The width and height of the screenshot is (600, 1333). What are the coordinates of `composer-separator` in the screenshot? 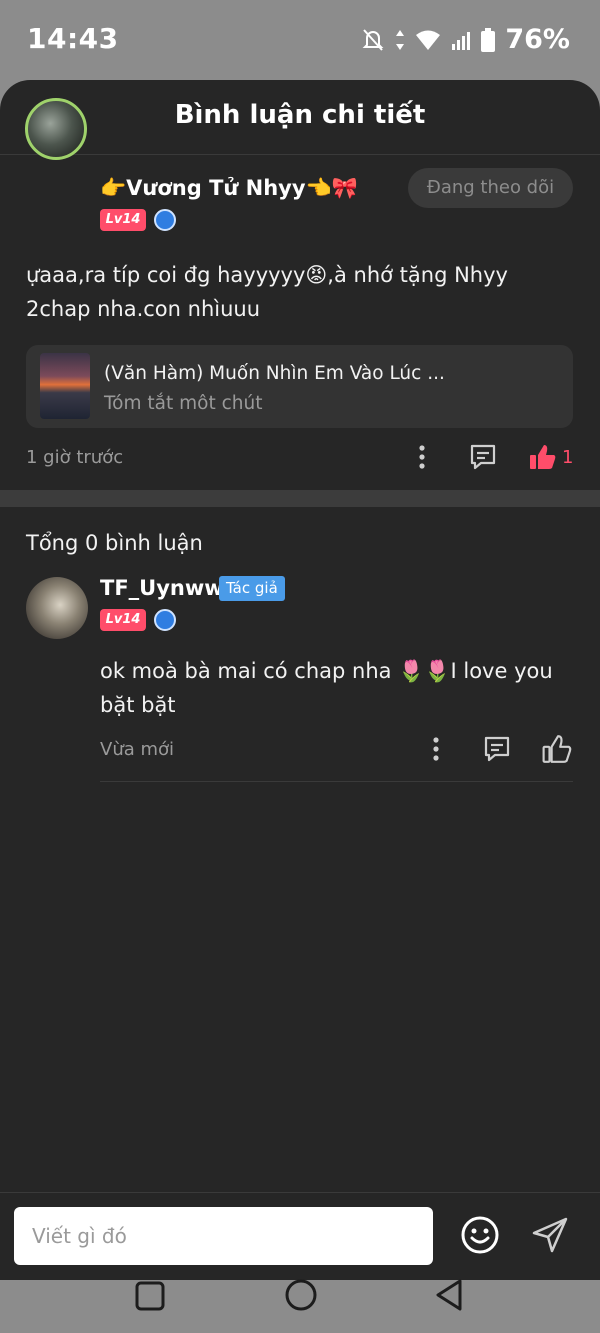 It's located at (300, 1192).